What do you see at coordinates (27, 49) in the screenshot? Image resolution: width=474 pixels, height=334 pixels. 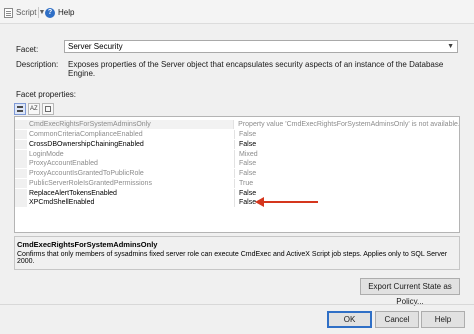 I see `facet-label: Facet:` at bounding box center [27, 49].